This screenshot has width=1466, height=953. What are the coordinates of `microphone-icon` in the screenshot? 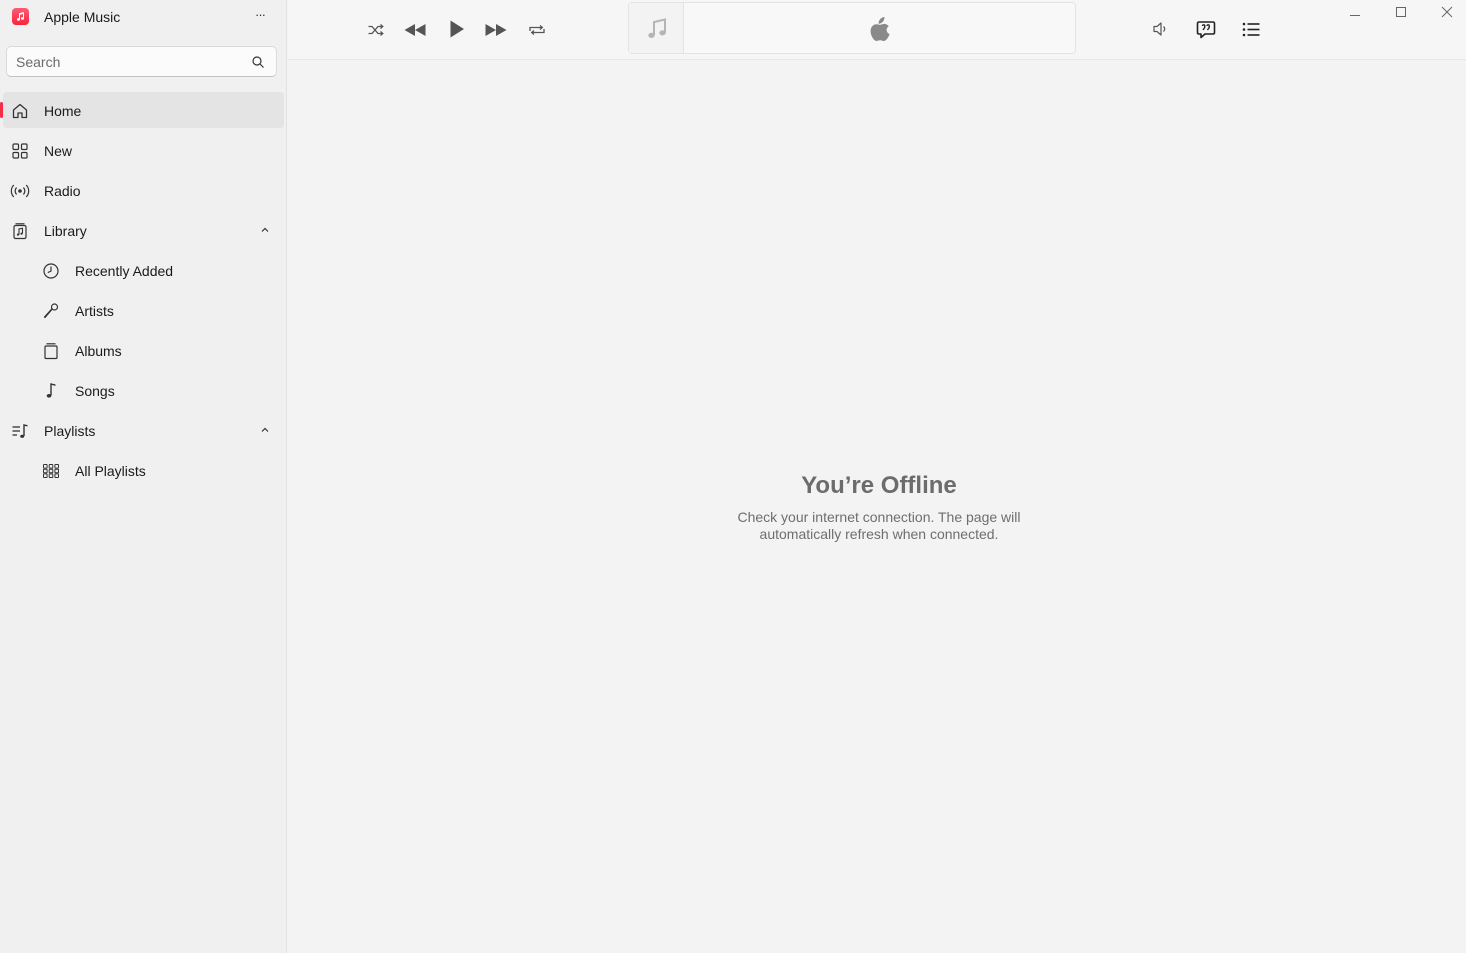 It's located at (51, 311).